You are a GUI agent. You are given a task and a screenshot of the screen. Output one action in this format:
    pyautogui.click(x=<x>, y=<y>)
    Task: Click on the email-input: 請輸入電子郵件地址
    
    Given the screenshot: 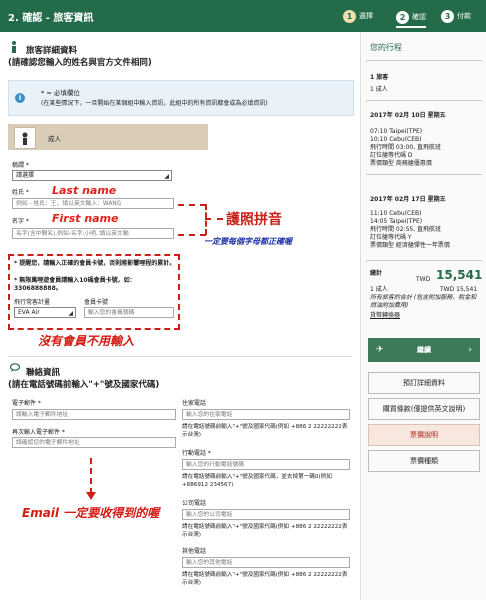 What is the action you would take?
    pyautogui.click(x=94, y=414)
    